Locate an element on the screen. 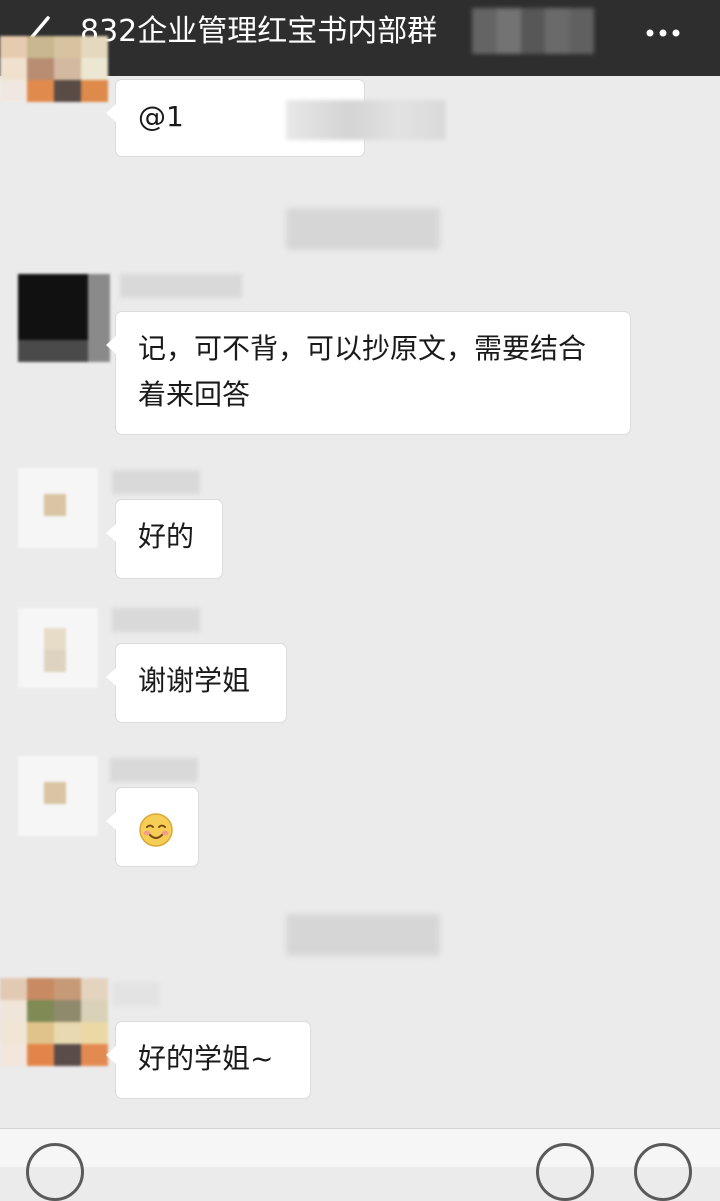 This screenshot has width=720, height=1201. message-text: @1 is located at coordinates (161, 116).